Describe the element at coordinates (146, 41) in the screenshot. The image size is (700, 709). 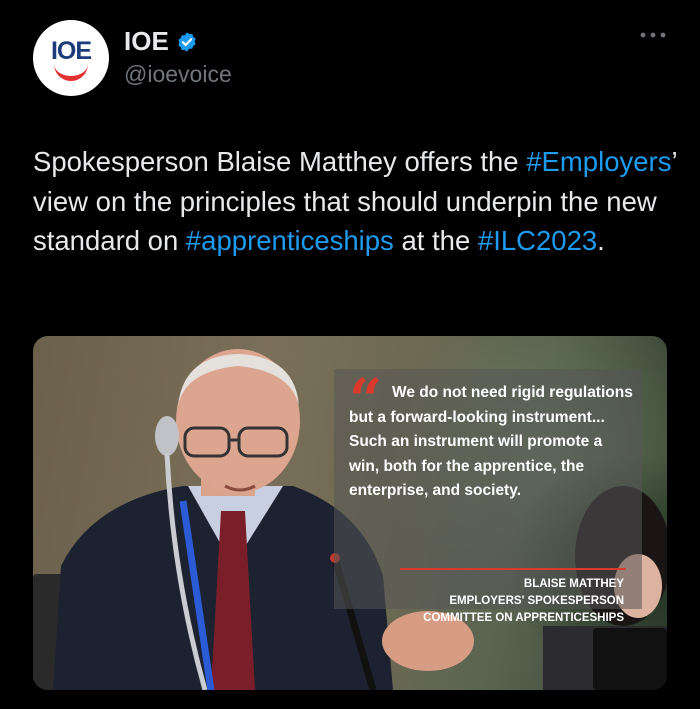
I see `display-name: IOE` at that location.